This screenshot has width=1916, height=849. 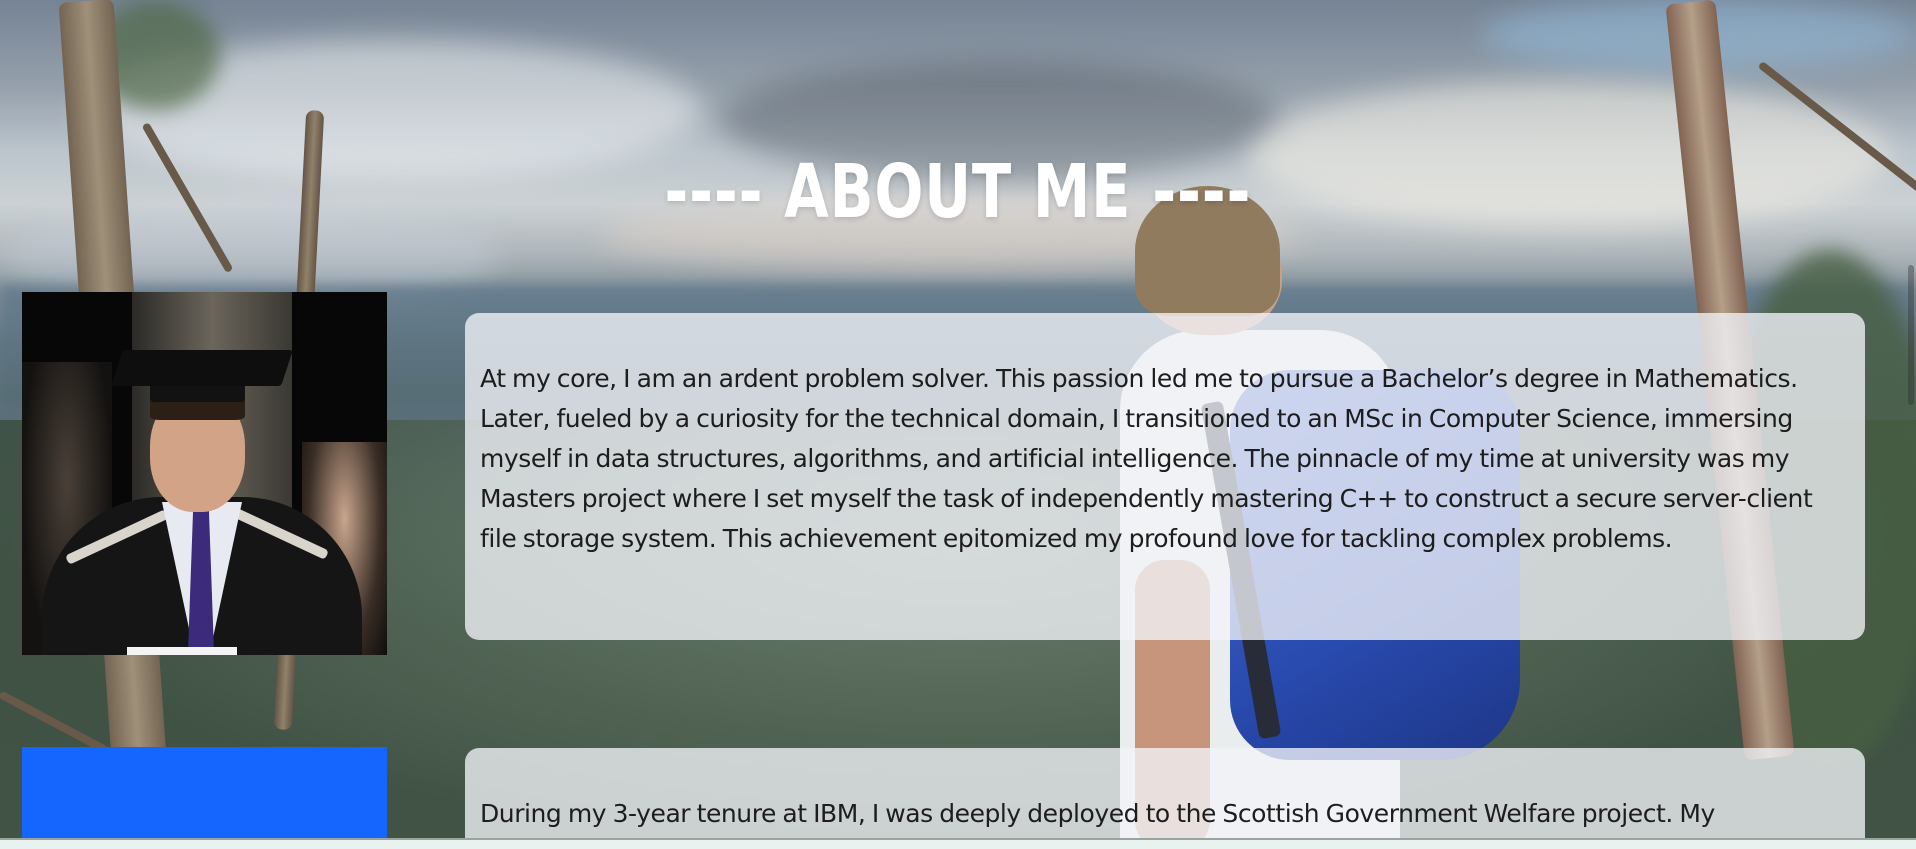 I want to click on work-image, so click(x=204, y=798).